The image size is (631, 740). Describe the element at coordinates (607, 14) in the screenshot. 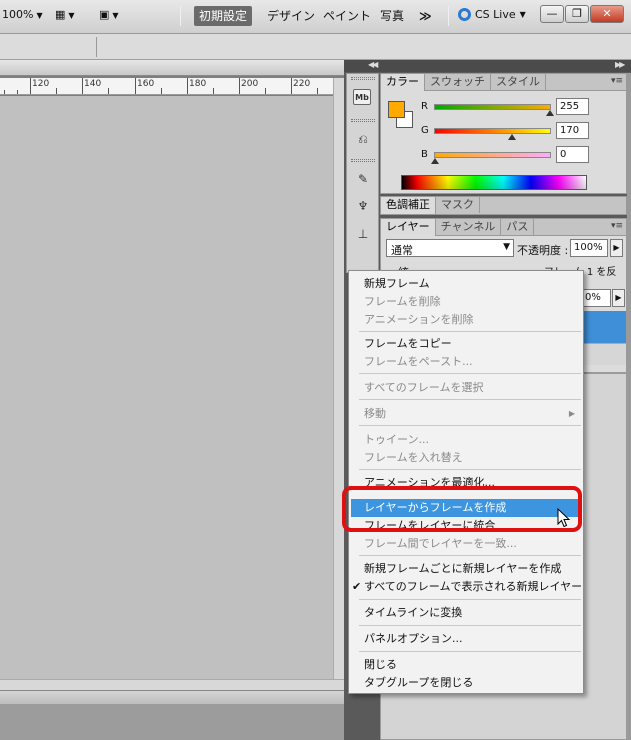

I see `close-button: ✕` at that location.